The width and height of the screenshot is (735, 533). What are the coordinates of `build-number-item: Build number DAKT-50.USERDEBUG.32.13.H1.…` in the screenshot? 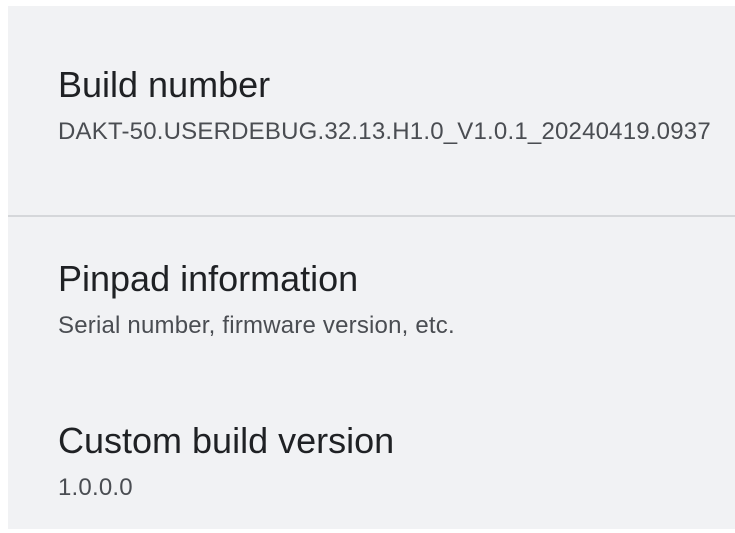 It's located at (391, 107).